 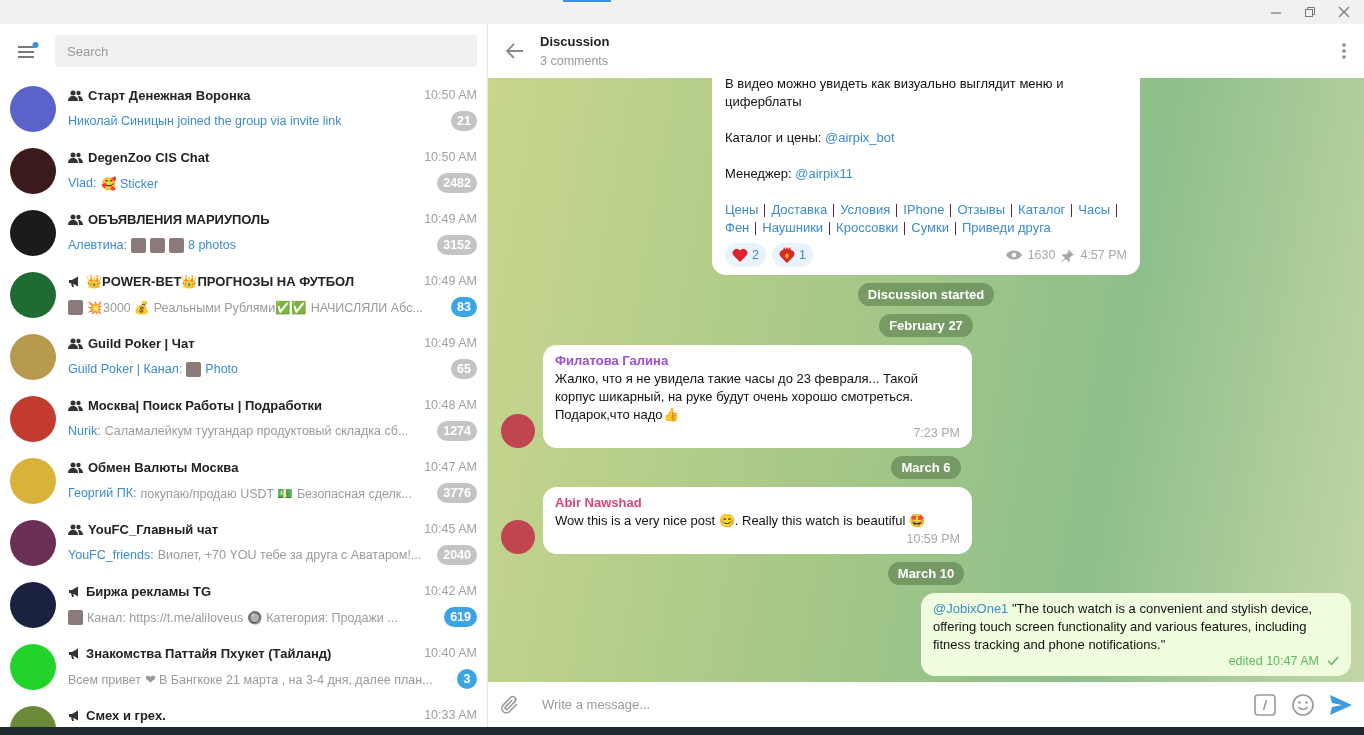 What do you see at coordinates (126, 715) in the screenshot?
I see `chat-name: Смех и грех.` at bounding box center [126, 715].